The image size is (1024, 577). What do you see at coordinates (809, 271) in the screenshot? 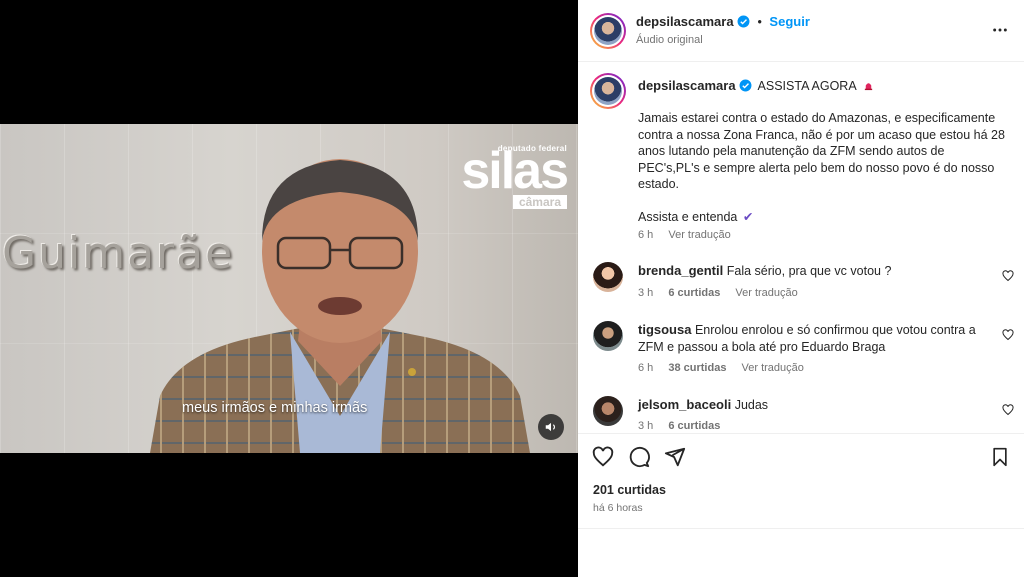
I see `comment-text: Fala sério, pra que vc votou ?` at bounding box center [809, 271].